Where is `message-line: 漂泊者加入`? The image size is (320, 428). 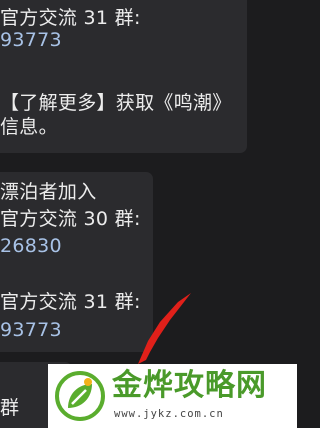
message-line: 漂泊者加入 is located at coordinates (48, 192).